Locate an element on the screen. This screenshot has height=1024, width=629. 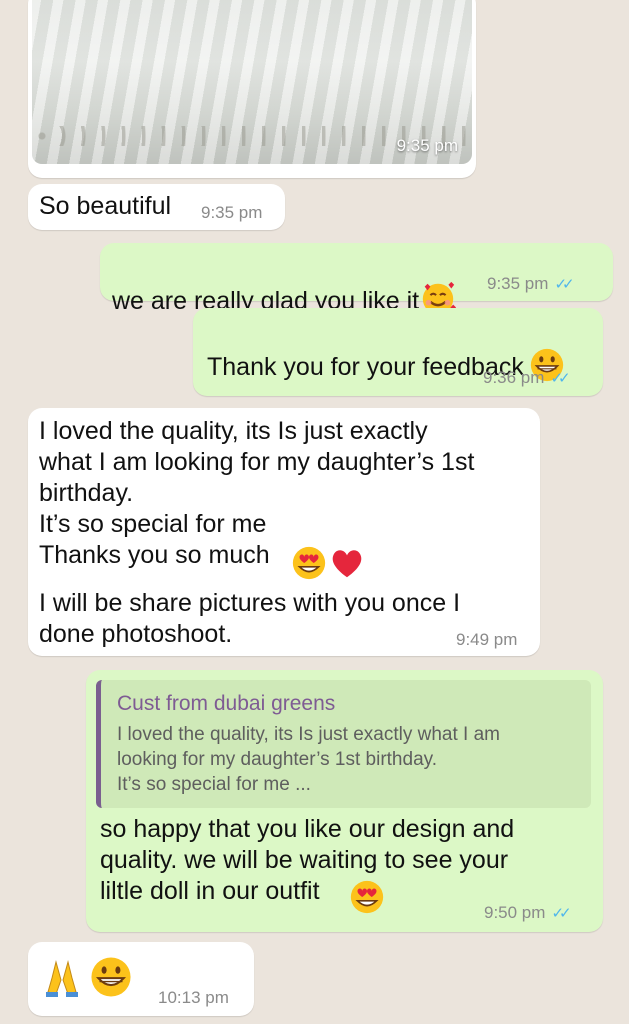
message-time: 9:36 pm ✓✓ is located at coordinates (527, 377).